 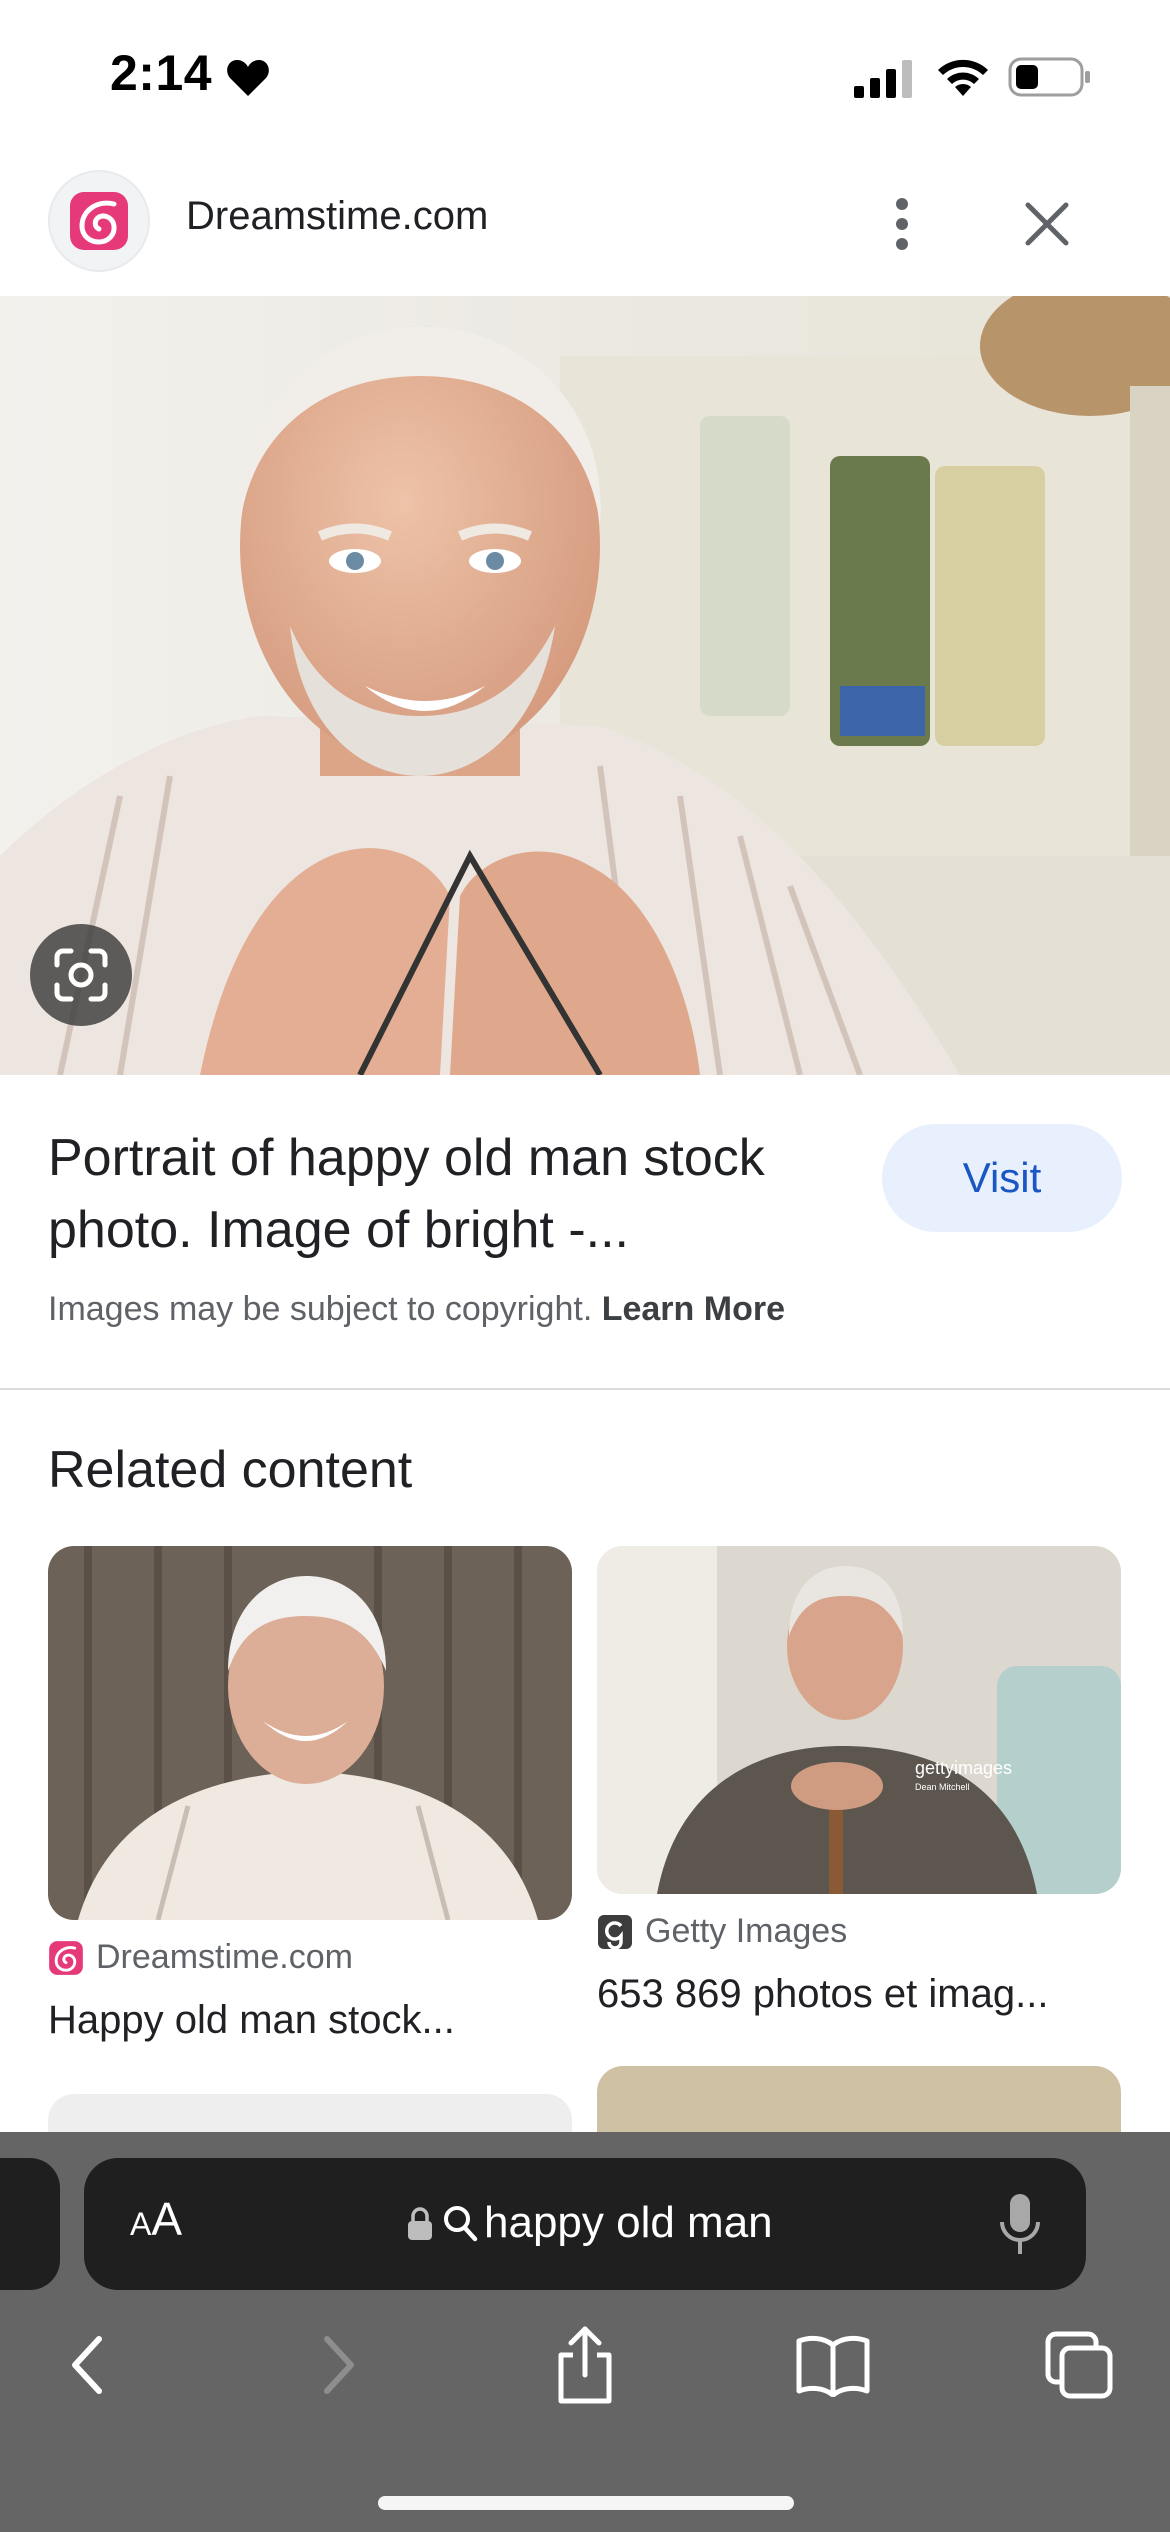 I want to click on book-icon, so click(x=833, y=2366).